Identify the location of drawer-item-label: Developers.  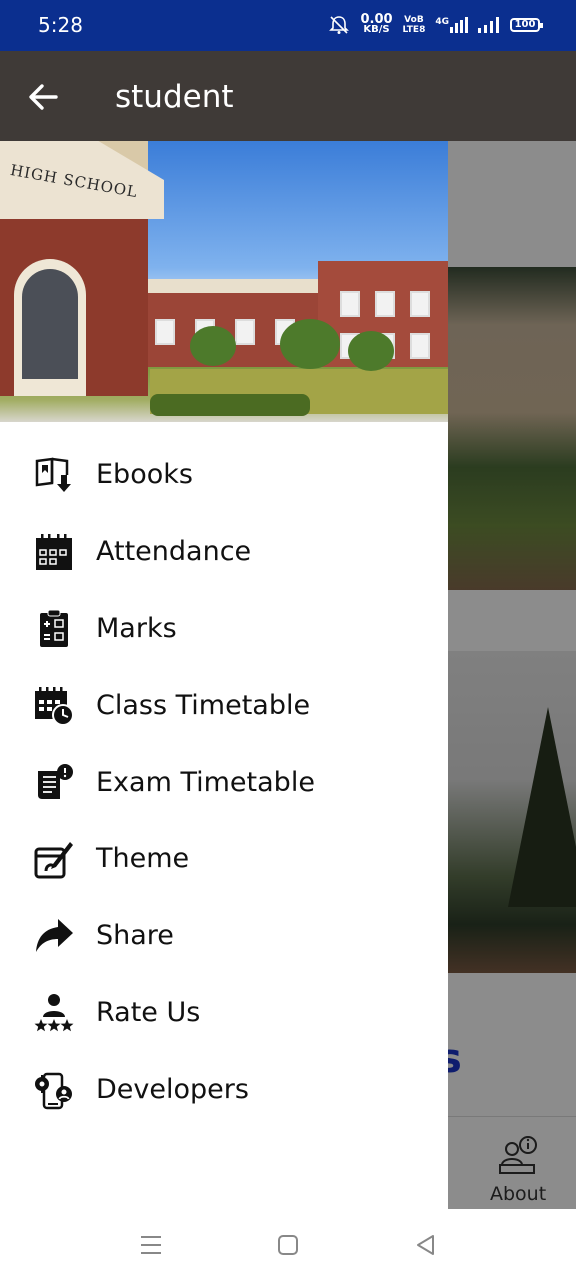
(172, 1090).